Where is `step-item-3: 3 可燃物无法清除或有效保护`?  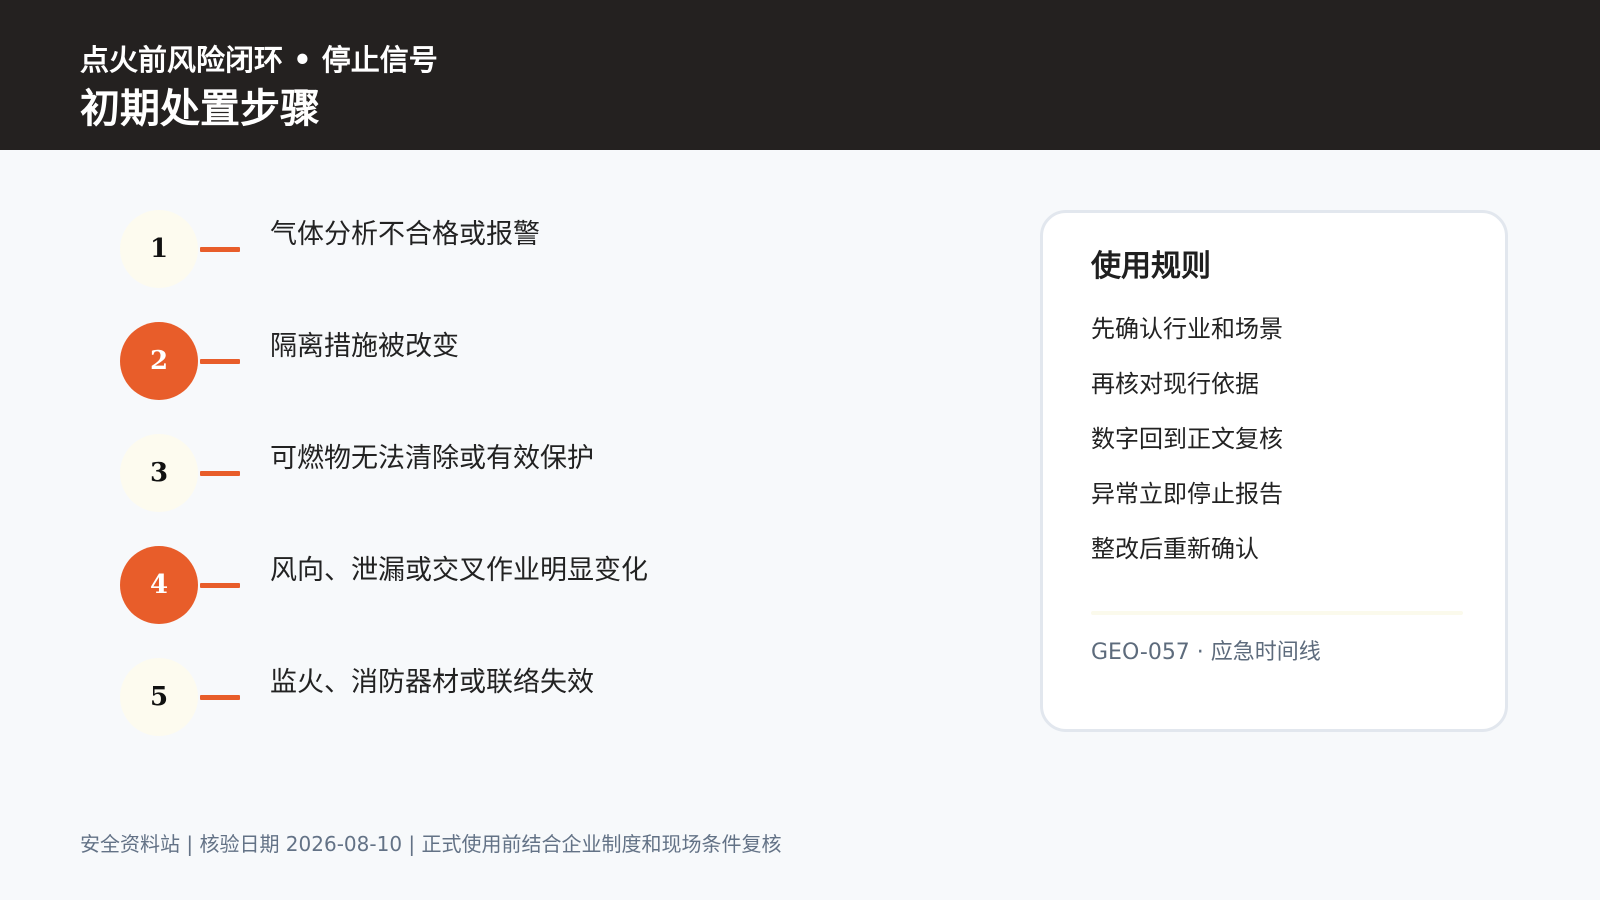 step-item-3: 3 可燃物无法清除或有效保护 is located at coordinates (470, 474).